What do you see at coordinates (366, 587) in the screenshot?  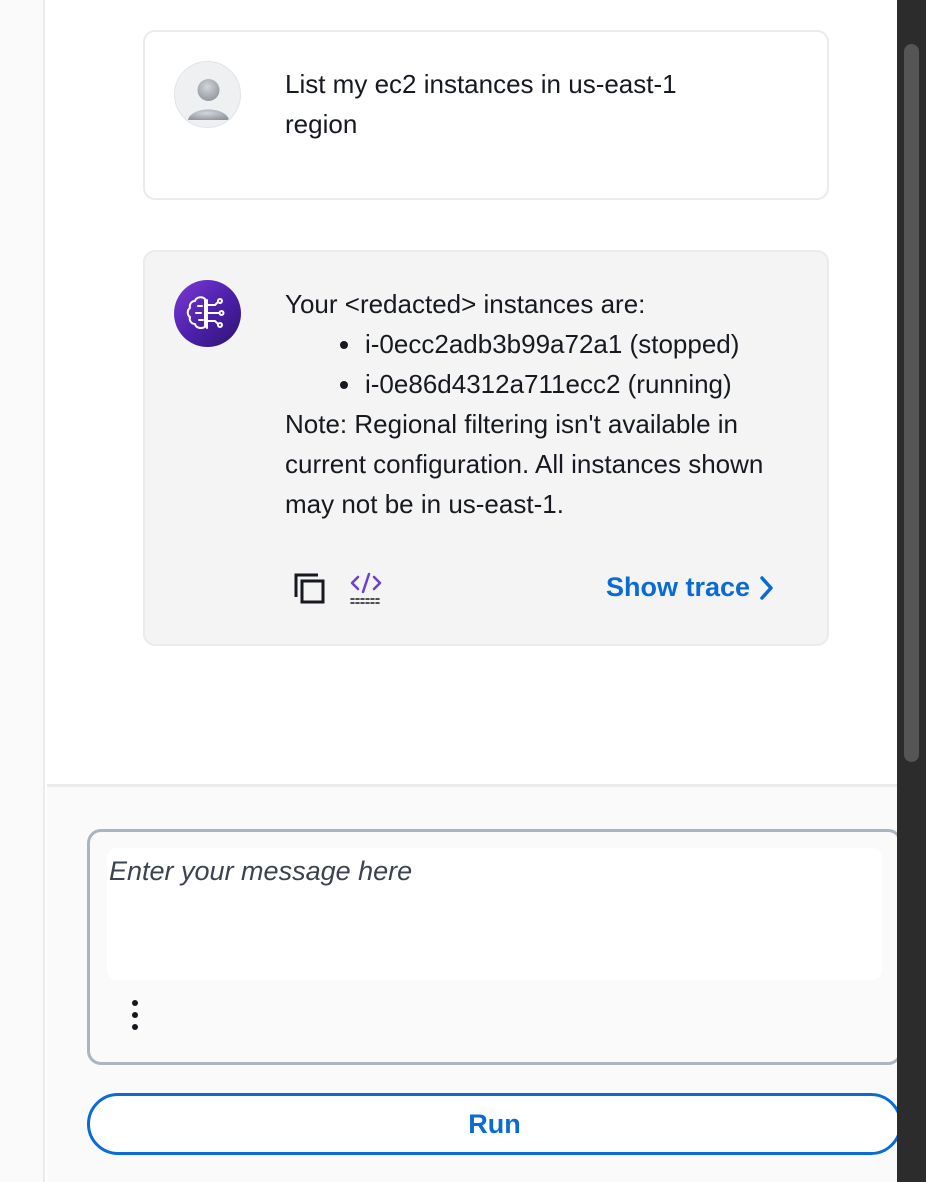 I see `code-icon` at bounding box center [366, 587].